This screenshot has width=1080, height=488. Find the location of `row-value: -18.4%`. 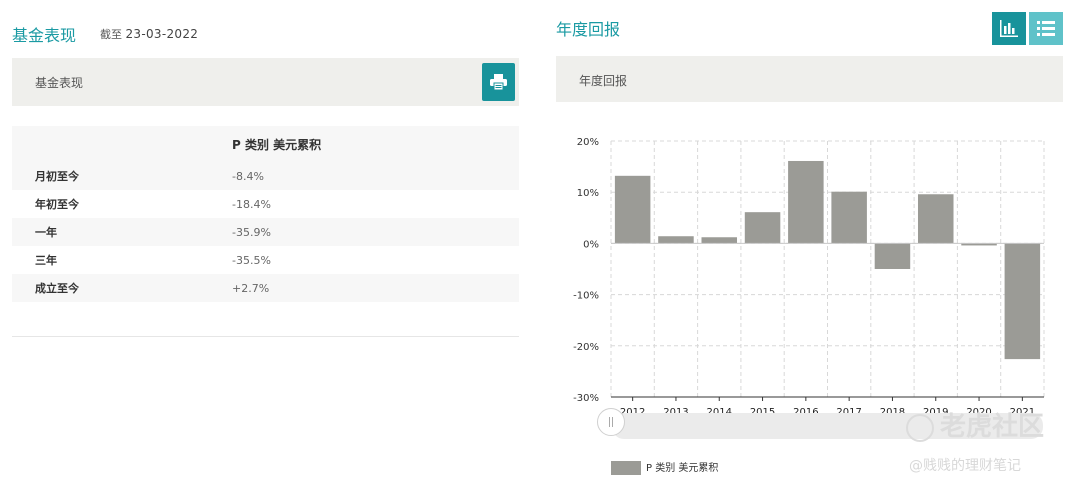

row-value: -18.4% is located at coordinates (375, 204).